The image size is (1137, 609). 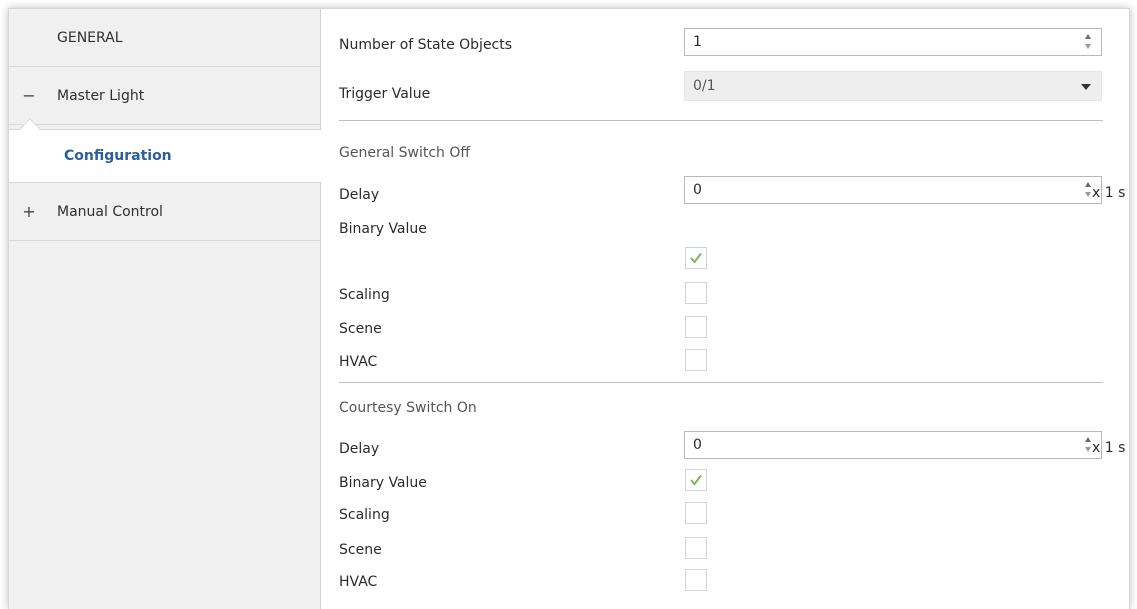 What do you see at coordinates (165, 38) in the screenshot?
I see `sidebar-item-general: GENERAL` at bounding box center [165, 38].